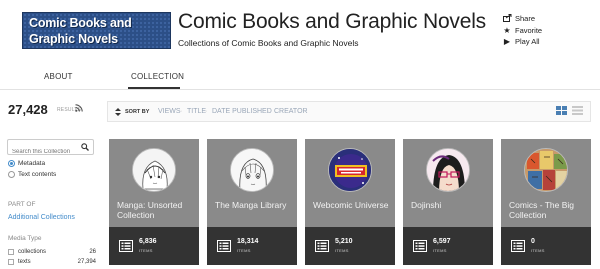  I want to click on search-option-text-contents: Text contents, so click(32, 174).